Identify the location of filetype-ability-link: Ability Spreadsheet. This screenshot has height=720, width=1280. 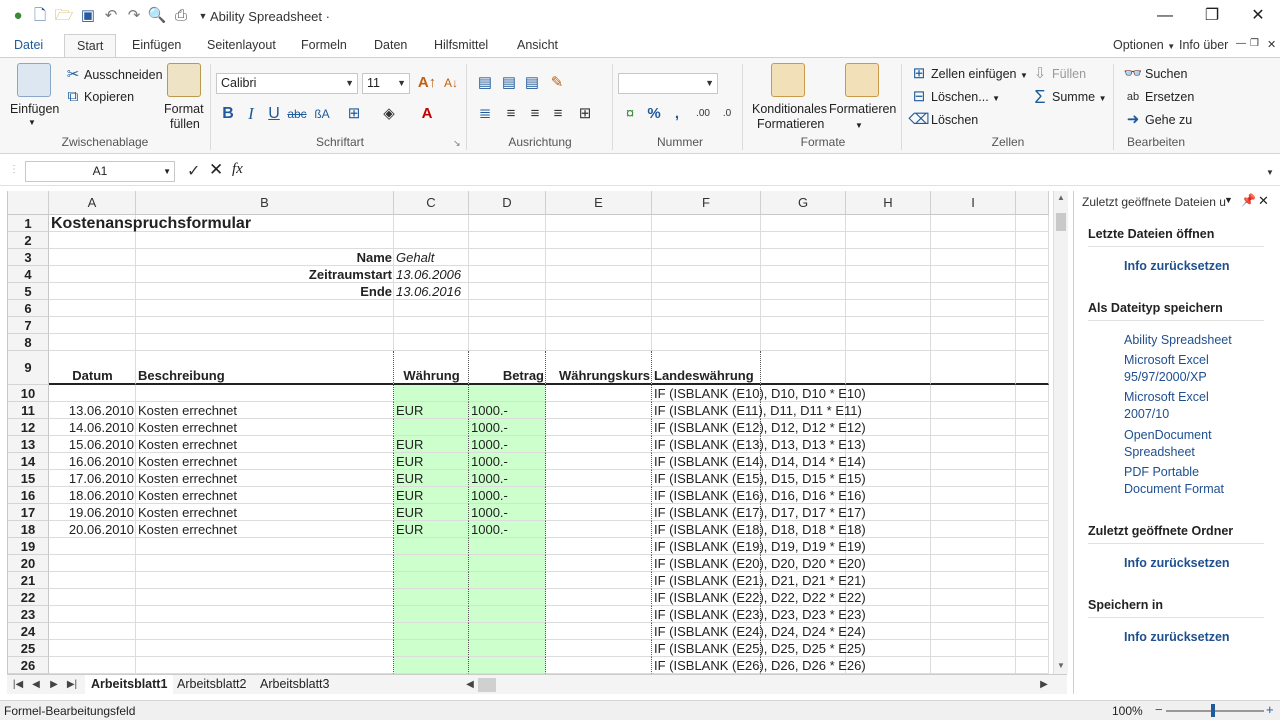
(1178, 340).